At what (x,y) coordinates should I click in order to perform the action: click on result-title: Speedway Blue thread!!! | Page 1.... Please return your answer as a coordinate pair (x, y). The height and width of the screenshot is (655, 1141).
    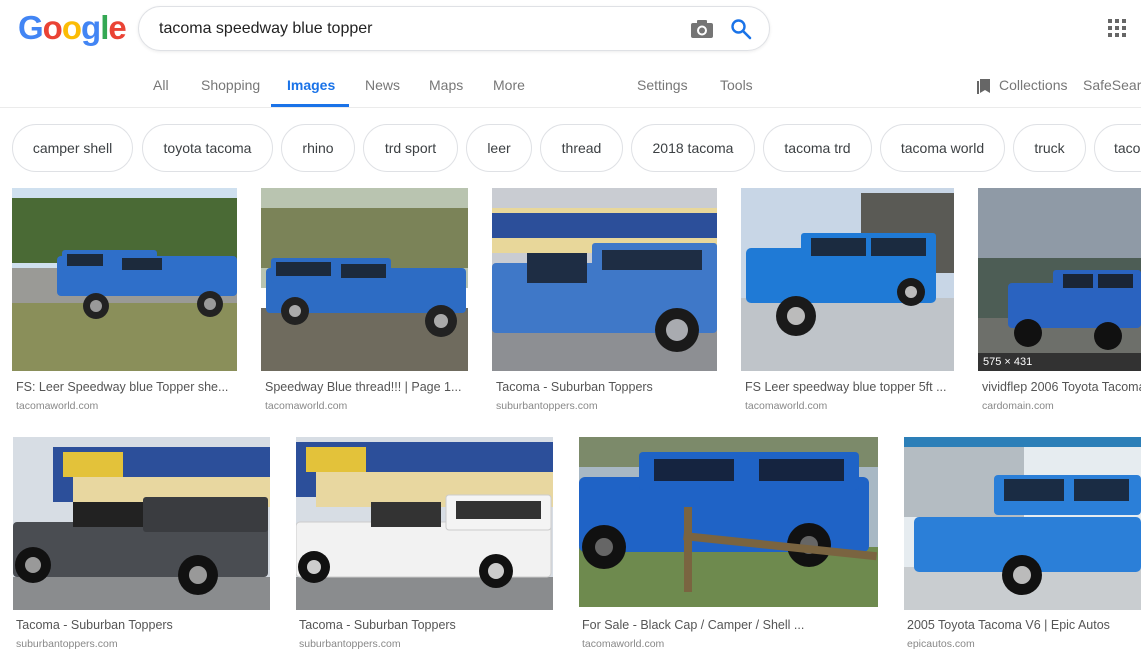
    Looking at the image, I should click on (363, 387).